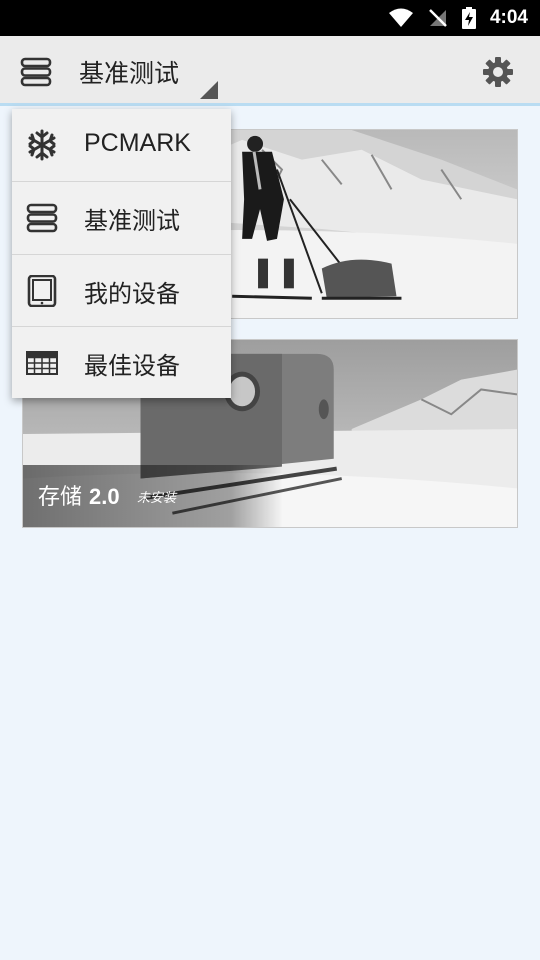 The image size is (540, 960). Describe the element at coordinates (137, 143) in the screenshot. I see `menu-item-label: PCMARK` at that location.